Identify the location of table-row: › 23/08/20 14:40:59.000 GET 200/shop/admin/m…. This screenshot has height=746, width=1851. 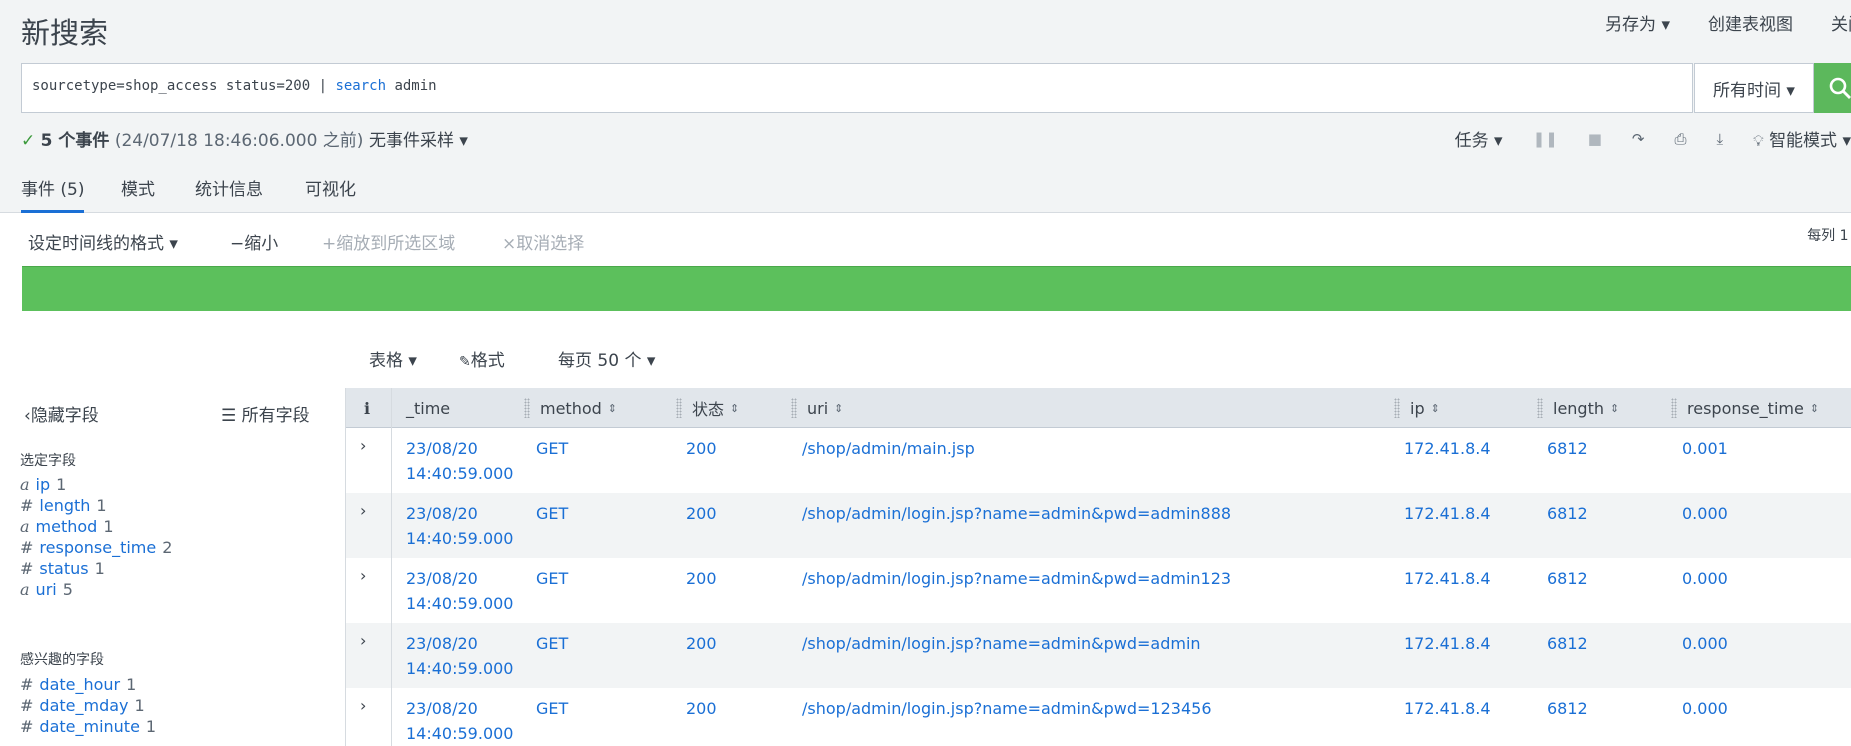
(1098, 460).